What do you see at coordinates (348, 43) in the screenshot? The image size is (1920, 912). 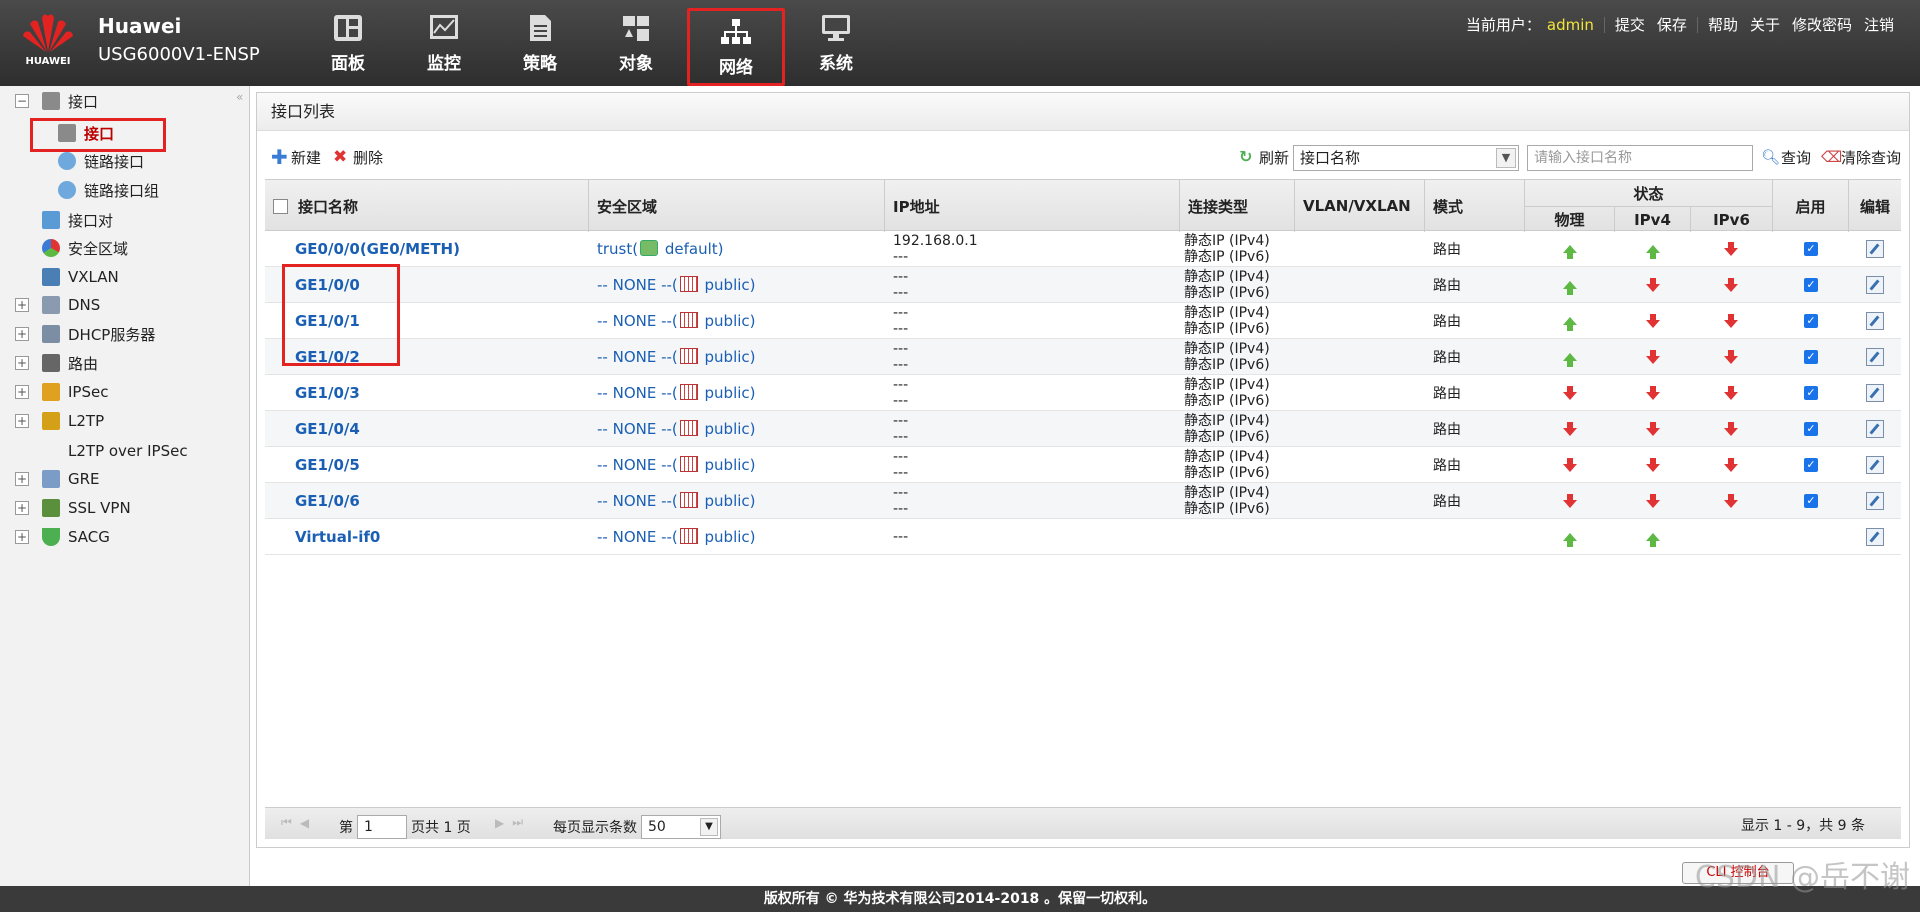 I see `nav-dashboard: 面板` at bounding box center [348, 43].